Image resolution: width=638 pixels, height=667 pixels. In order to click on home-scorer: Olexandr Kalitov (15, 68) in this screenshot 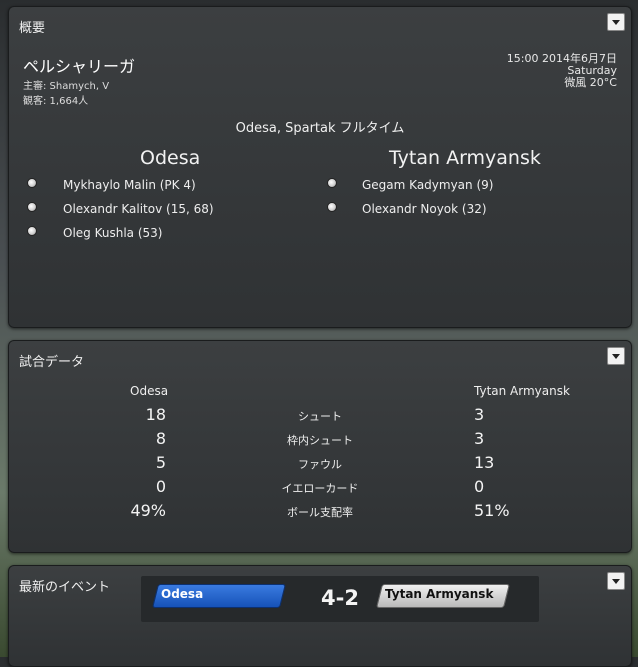, I will do `click(138, 209)`.